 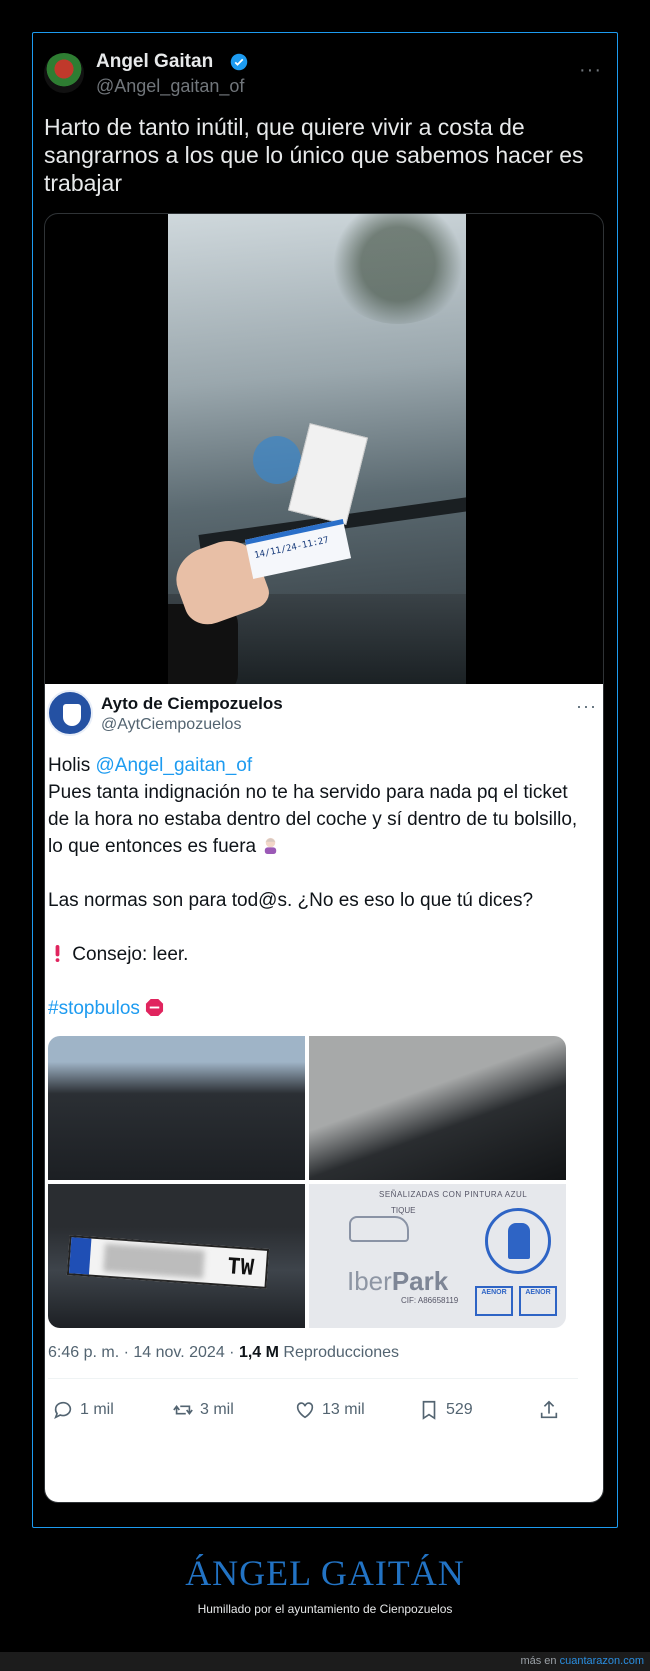 I want to click on aenor-badge-1: AENOR, so click(x=494, y=1301).